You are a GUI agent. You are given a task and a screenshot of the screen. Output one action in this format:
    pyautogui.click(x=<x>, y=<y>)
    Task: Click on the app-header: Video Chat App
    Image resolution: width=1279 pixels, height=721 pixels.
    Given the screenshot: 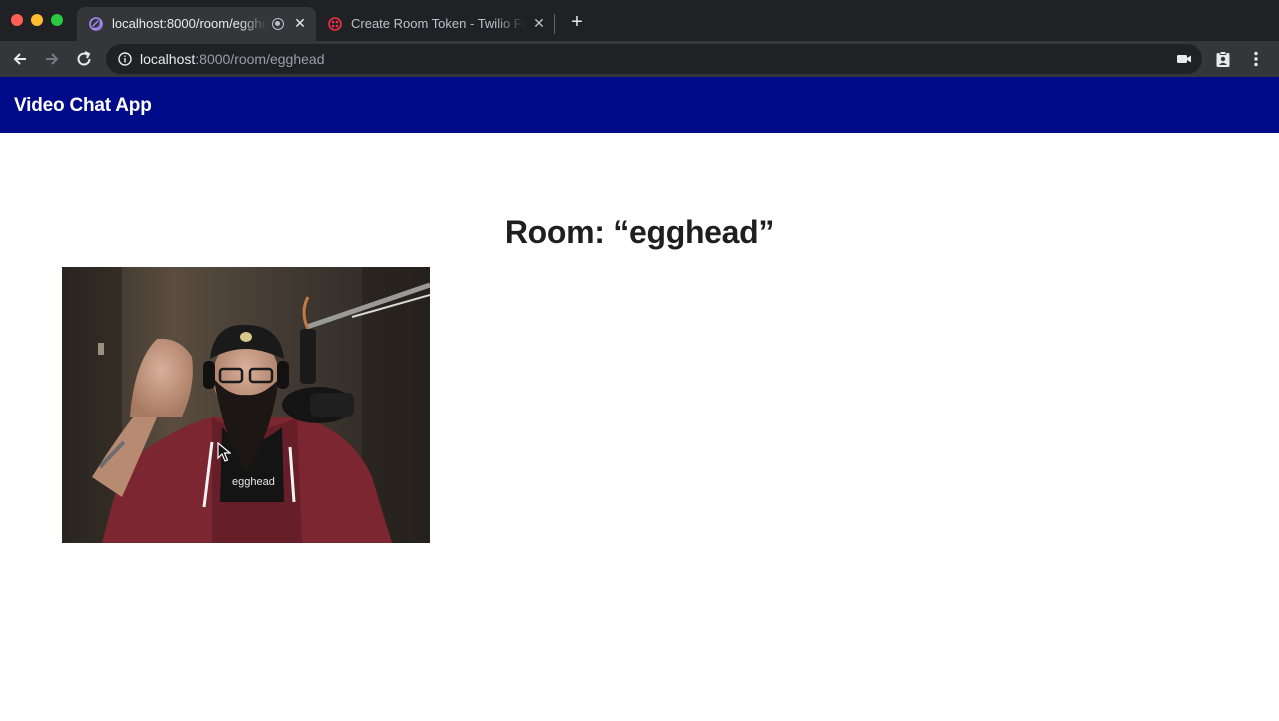 What is the action you would take?
    pyautogui.click(x=639, y=105)
    